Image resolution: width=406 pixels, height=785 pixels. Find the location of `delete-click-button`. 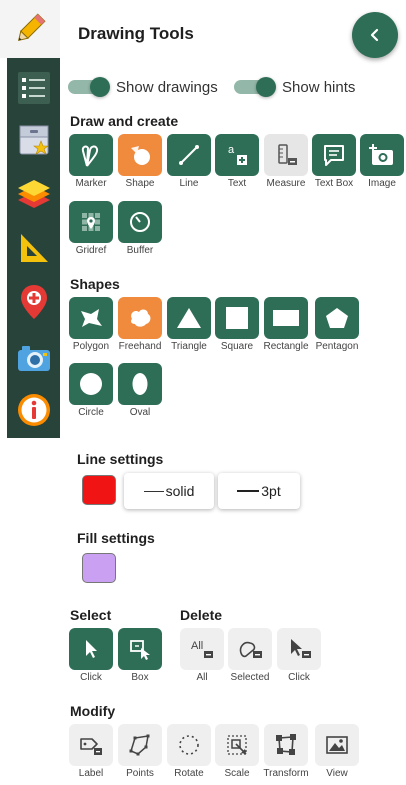

delete-click-button is located at coordinates (299, 649).